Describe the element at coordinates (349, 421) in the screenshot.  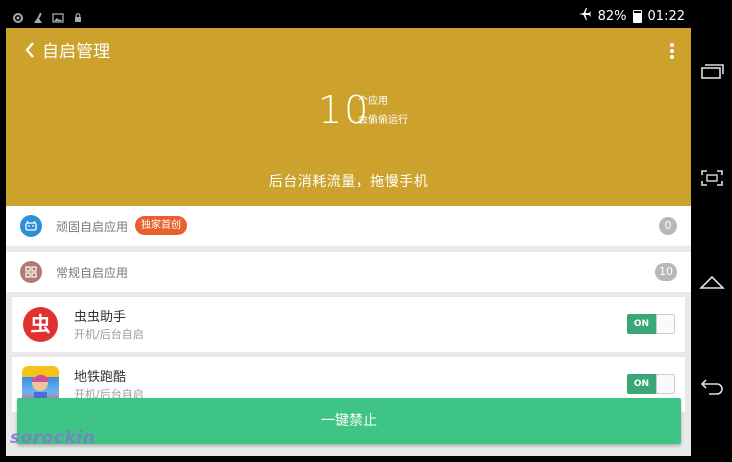
I see `disable-all-button: 一键禁止` at that location.